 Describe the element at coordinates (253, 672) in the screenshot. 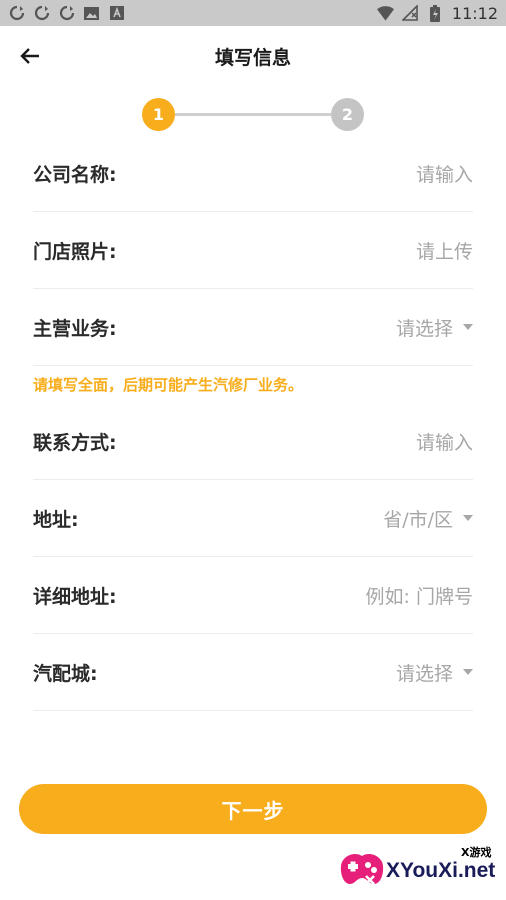

I see `parts-city-field: 汽配城: 请选择` at that location.